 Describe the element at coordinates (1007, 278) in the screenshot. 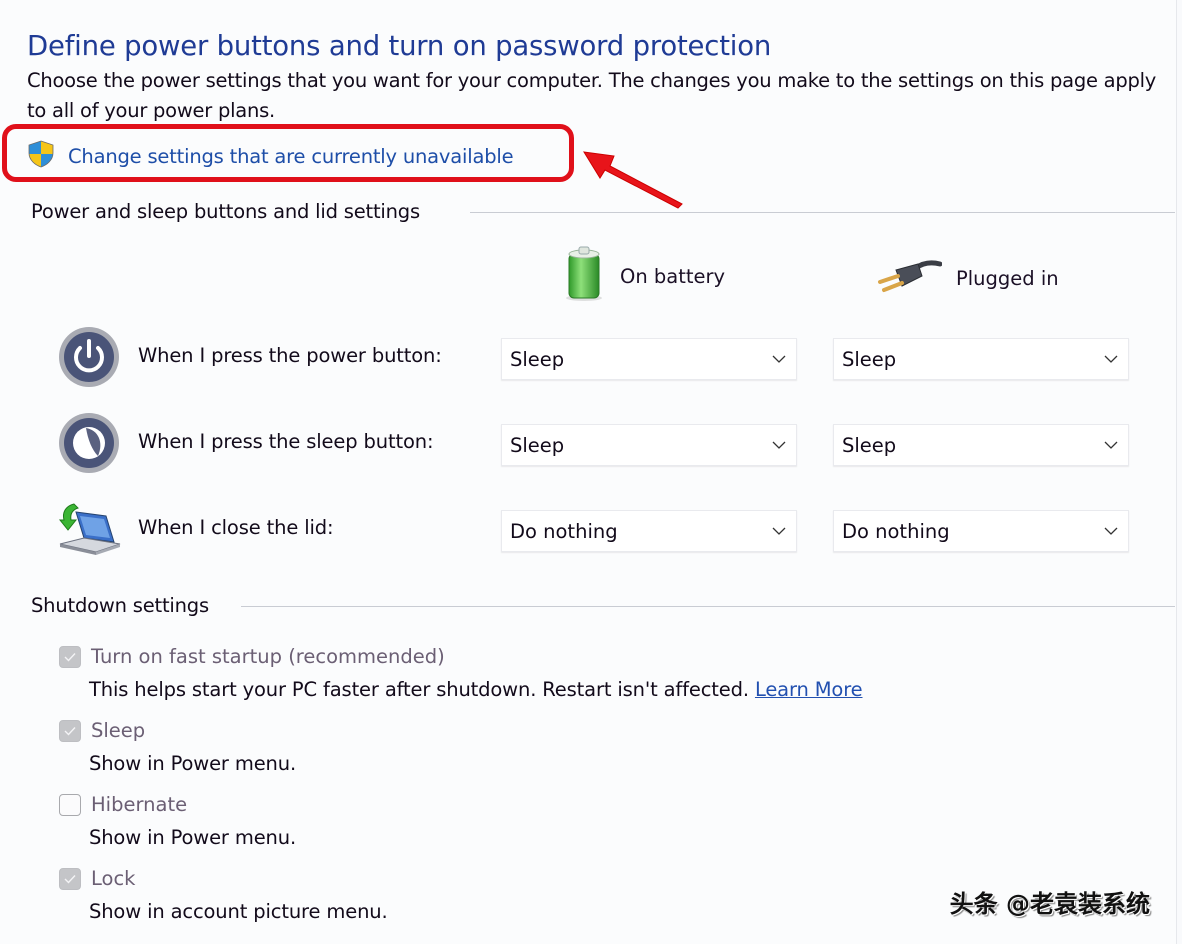

I see `plugged-in-label: Plugged in` at that location.